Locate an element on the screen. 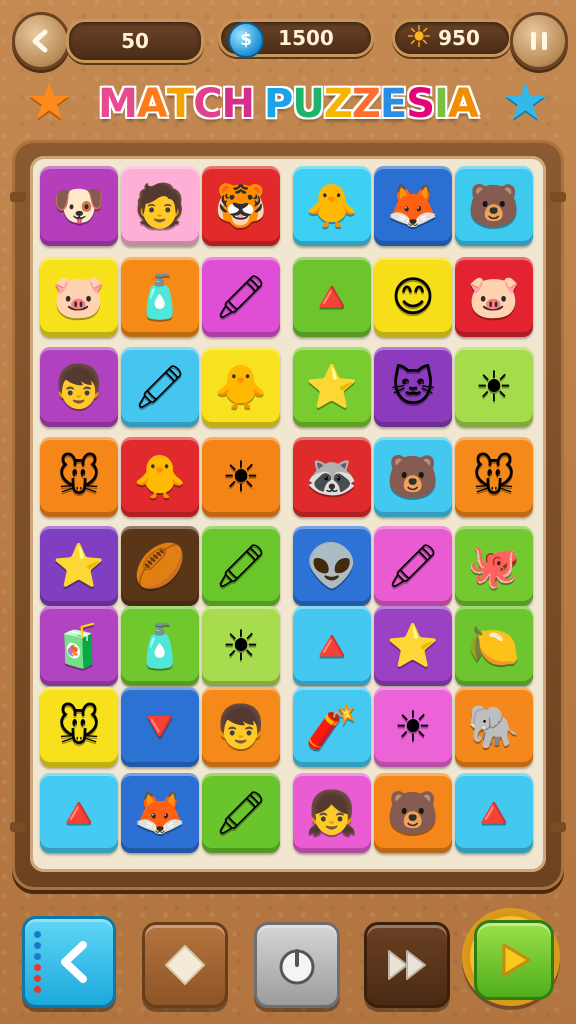  orange-star-icon: ⭐ is located at coordinates (332, 386).